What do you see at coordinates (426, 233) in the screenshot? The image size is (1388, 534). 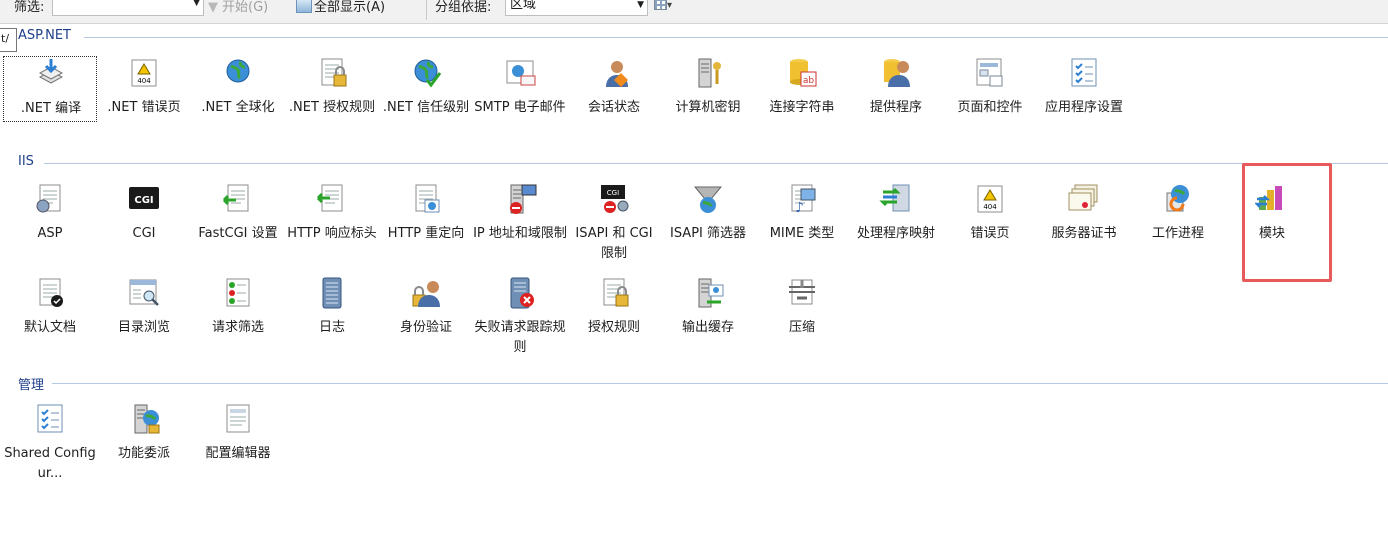 I see `feature-tile-label: HTTP 重定向` at bounding box center [426, 233].